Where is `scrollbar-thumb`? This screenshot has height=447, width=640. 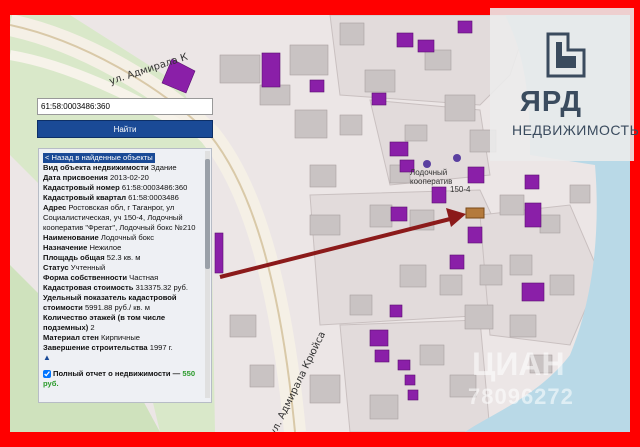 scrollbar-thumb is located at coordinates (207, 214).